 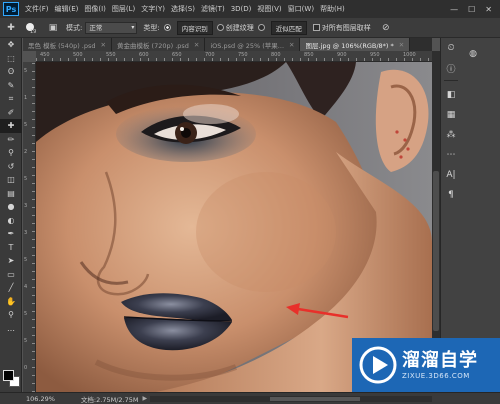 I want to click on tab-document-active: 图层.jpg @ 106%(RGB/8*) * ✕, so click(x=355, y=44).